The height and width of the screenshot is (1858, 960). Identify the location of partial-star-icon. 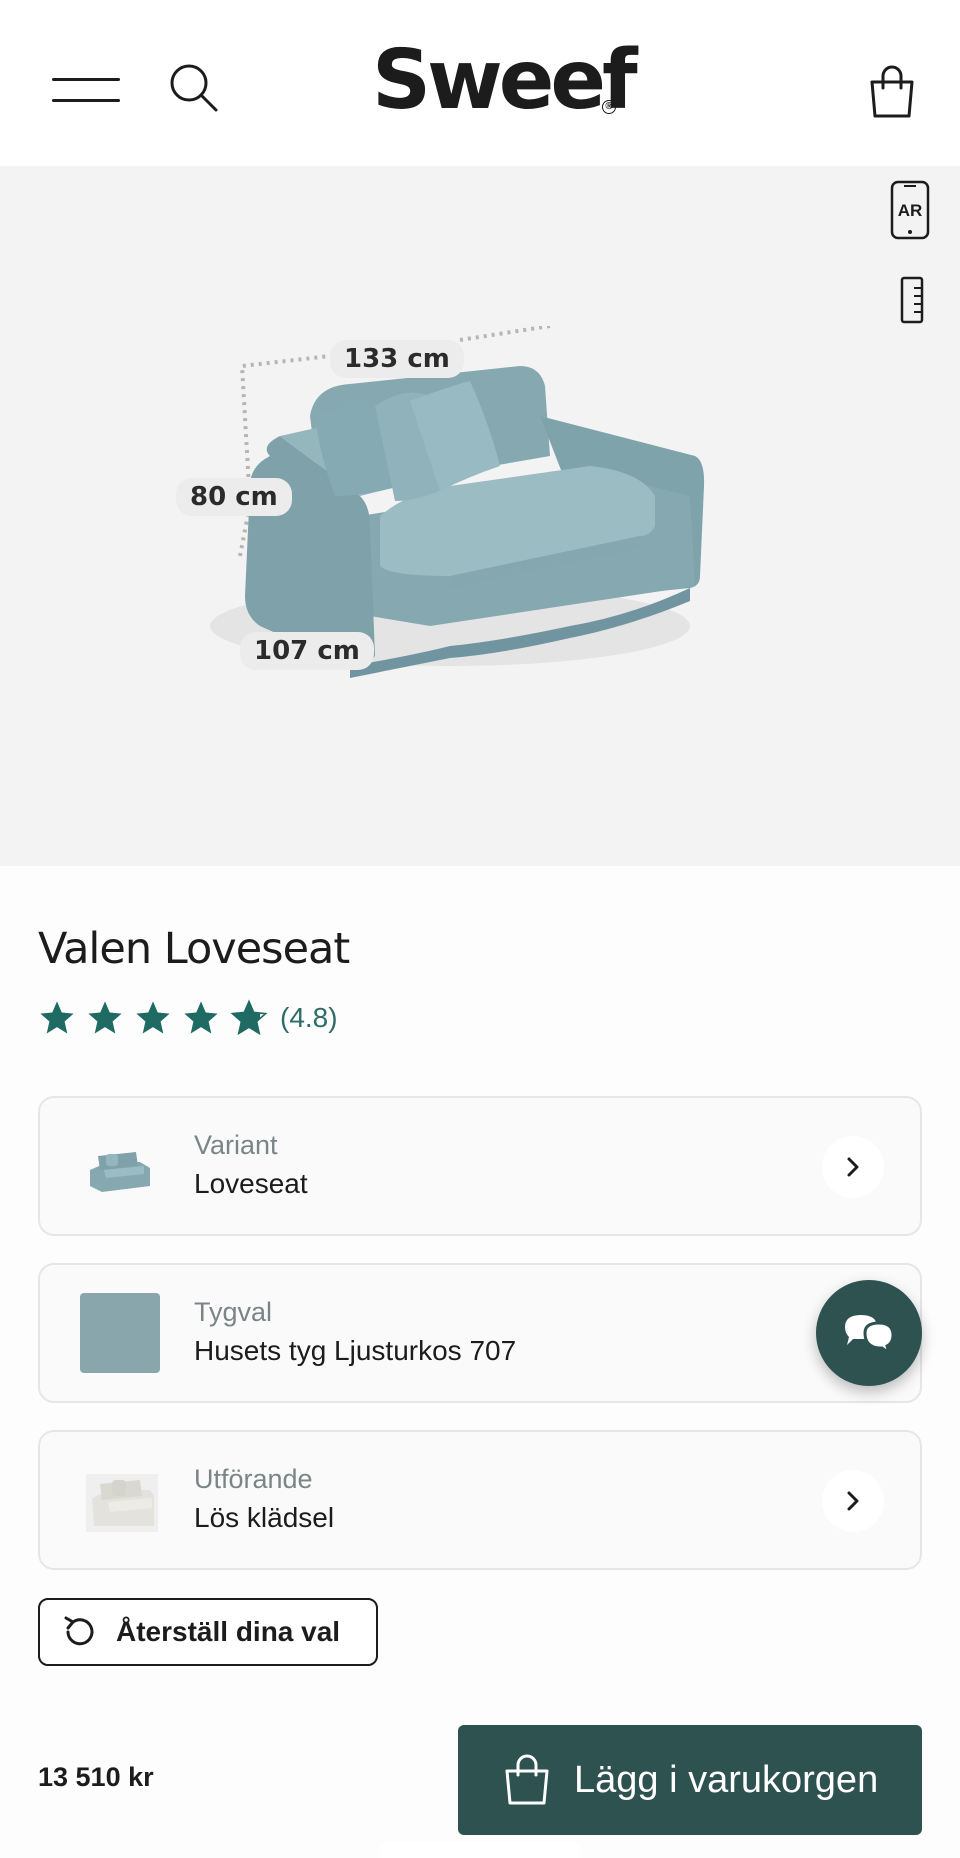
(249, 1017).